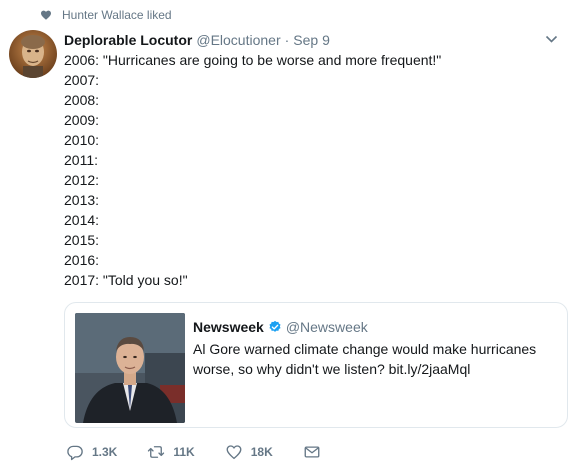 The width and height of the screenshot is (572, 472). I want to click on heart-icon, so click(46, 15).